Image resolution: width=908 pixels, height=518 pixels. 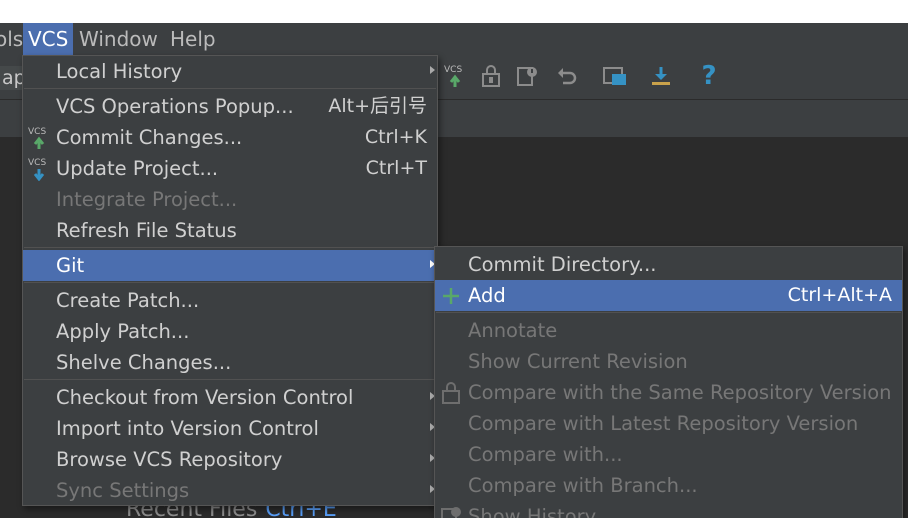 I want to click on shortcut: Ctrl+K, so click(x=395, y=137).